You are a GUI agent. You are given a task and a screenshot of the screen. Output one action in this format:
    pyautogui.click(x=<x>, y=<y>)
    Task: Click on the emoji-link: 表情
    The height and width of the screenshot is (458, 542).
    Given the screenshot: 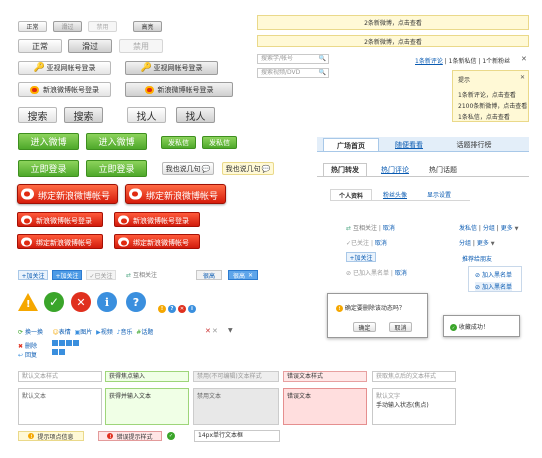 What is the action you would take?
    pyautogui.click(x=65, y=332)
    